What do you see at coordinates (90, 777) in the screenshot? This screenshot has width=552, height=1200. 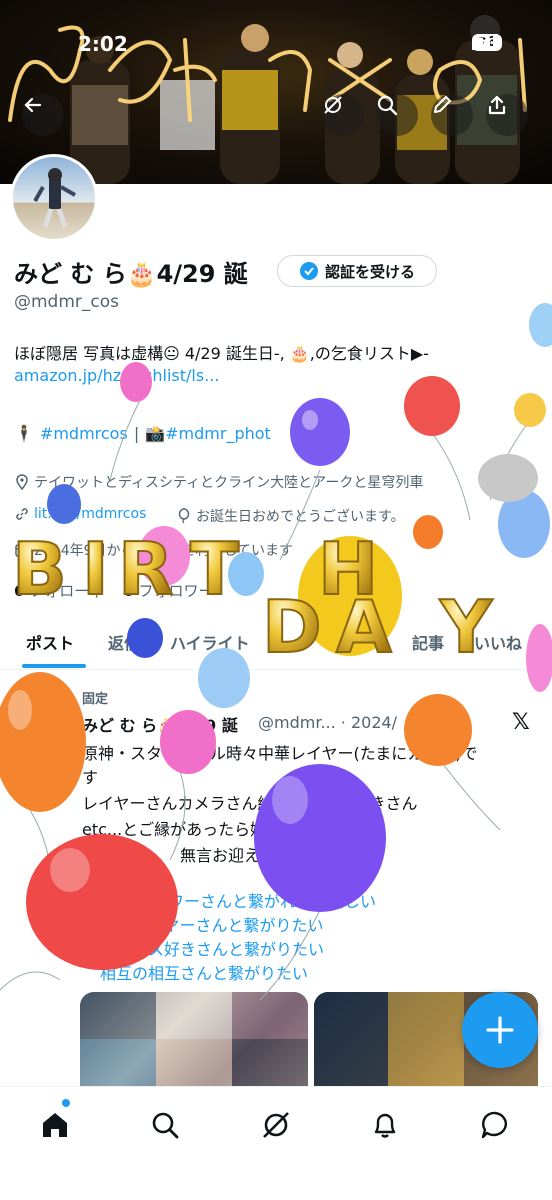 I see `tweet-text-line: す` at bounding box center [90, 777].